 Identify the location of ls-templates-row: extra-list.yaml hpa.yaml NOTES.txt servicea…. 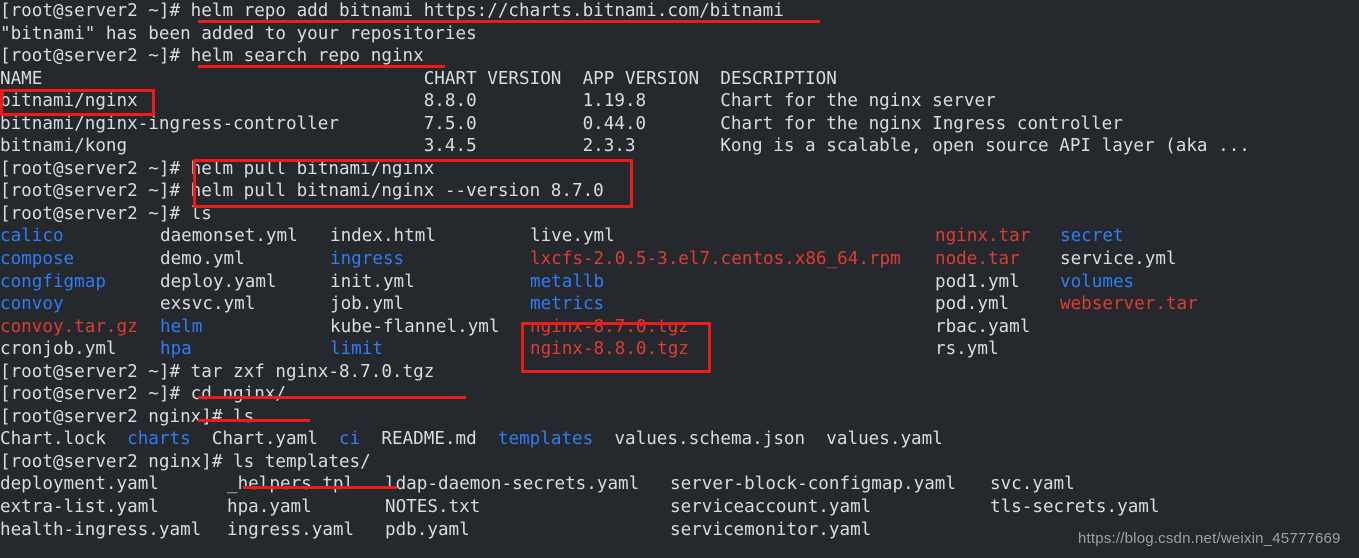
(625, 507).